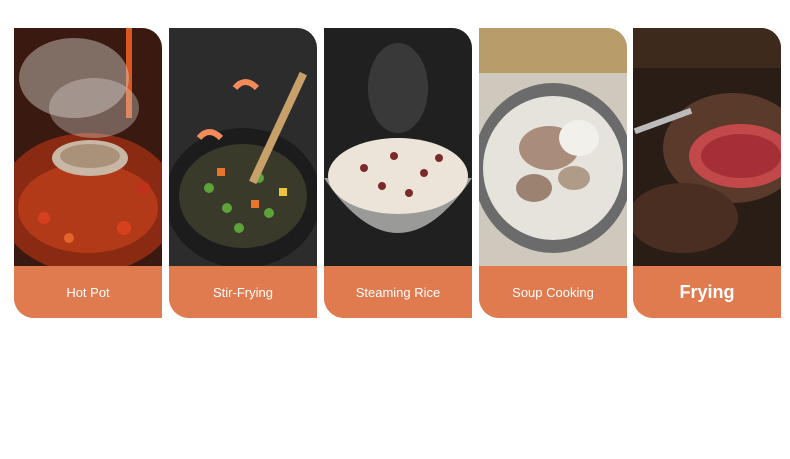 Image resolution: width=790 pixels, height=459 pixels. I want to click on soup-photo, so click(553, 147).